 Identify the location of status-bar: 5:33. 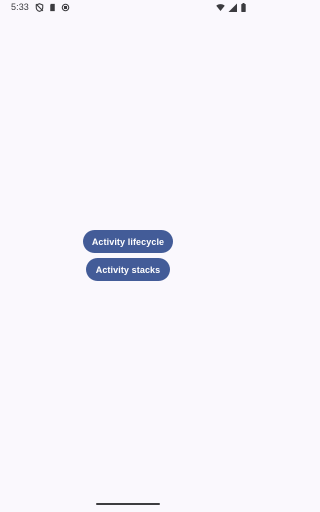
(128, 7).